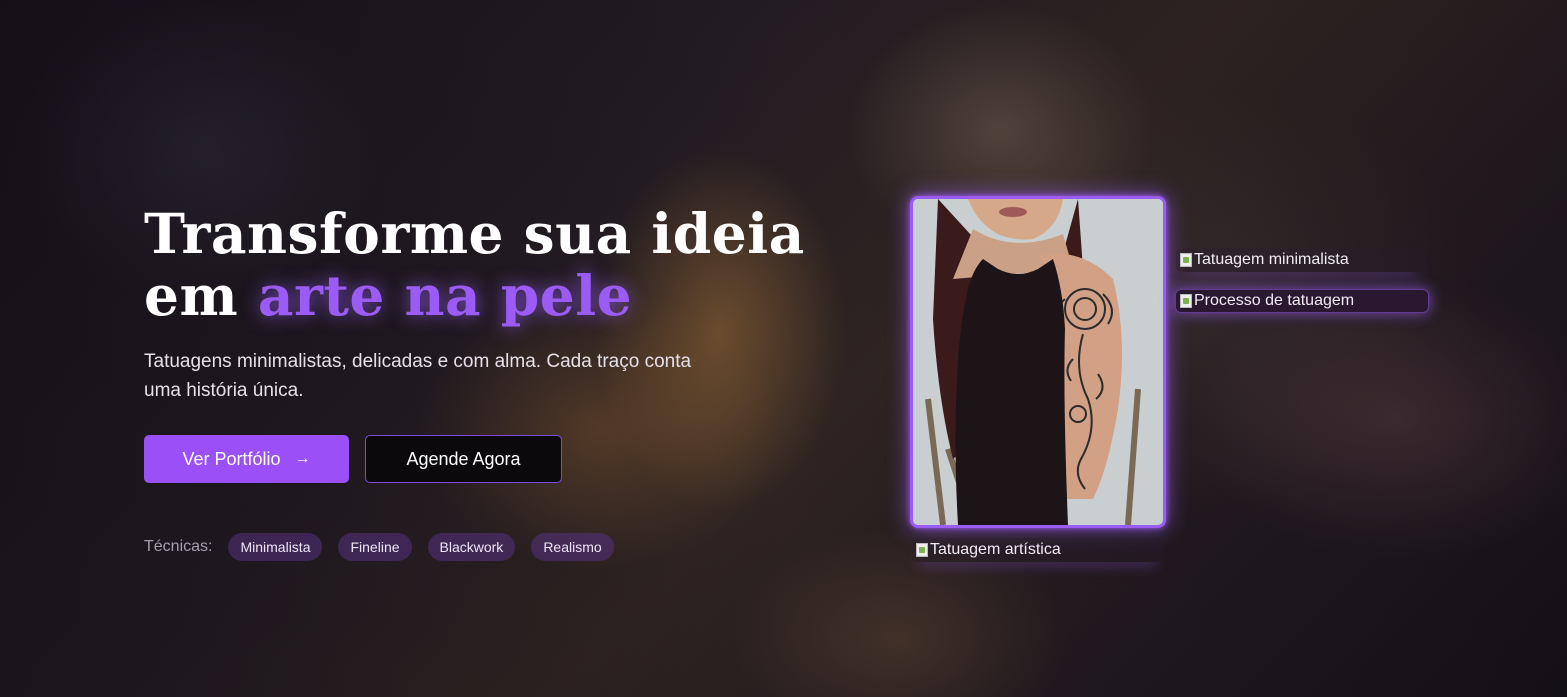 The image size is (1567, 697). I want to click on technique-tag: Fineline, so click(375, 547).